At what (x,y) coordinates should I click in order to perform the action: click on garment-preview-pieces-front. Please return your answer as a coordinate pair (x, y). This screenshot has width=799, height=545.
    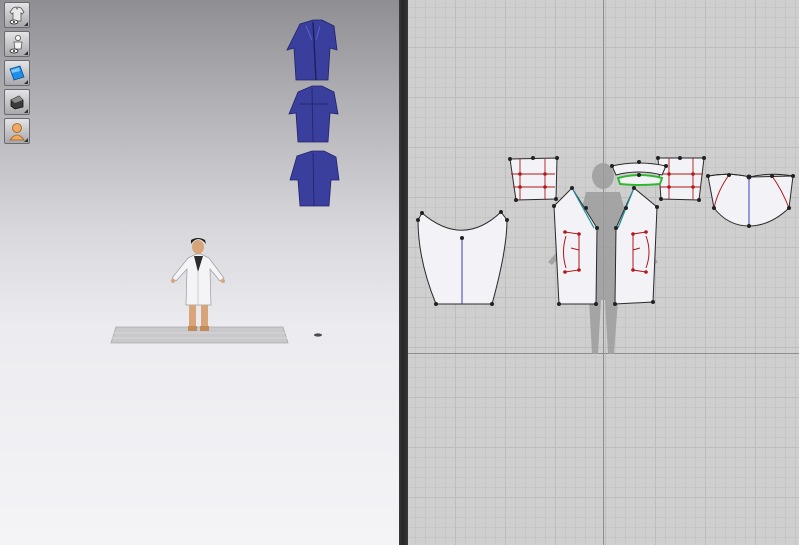
    Looking at the image, I should click on (313, 114).